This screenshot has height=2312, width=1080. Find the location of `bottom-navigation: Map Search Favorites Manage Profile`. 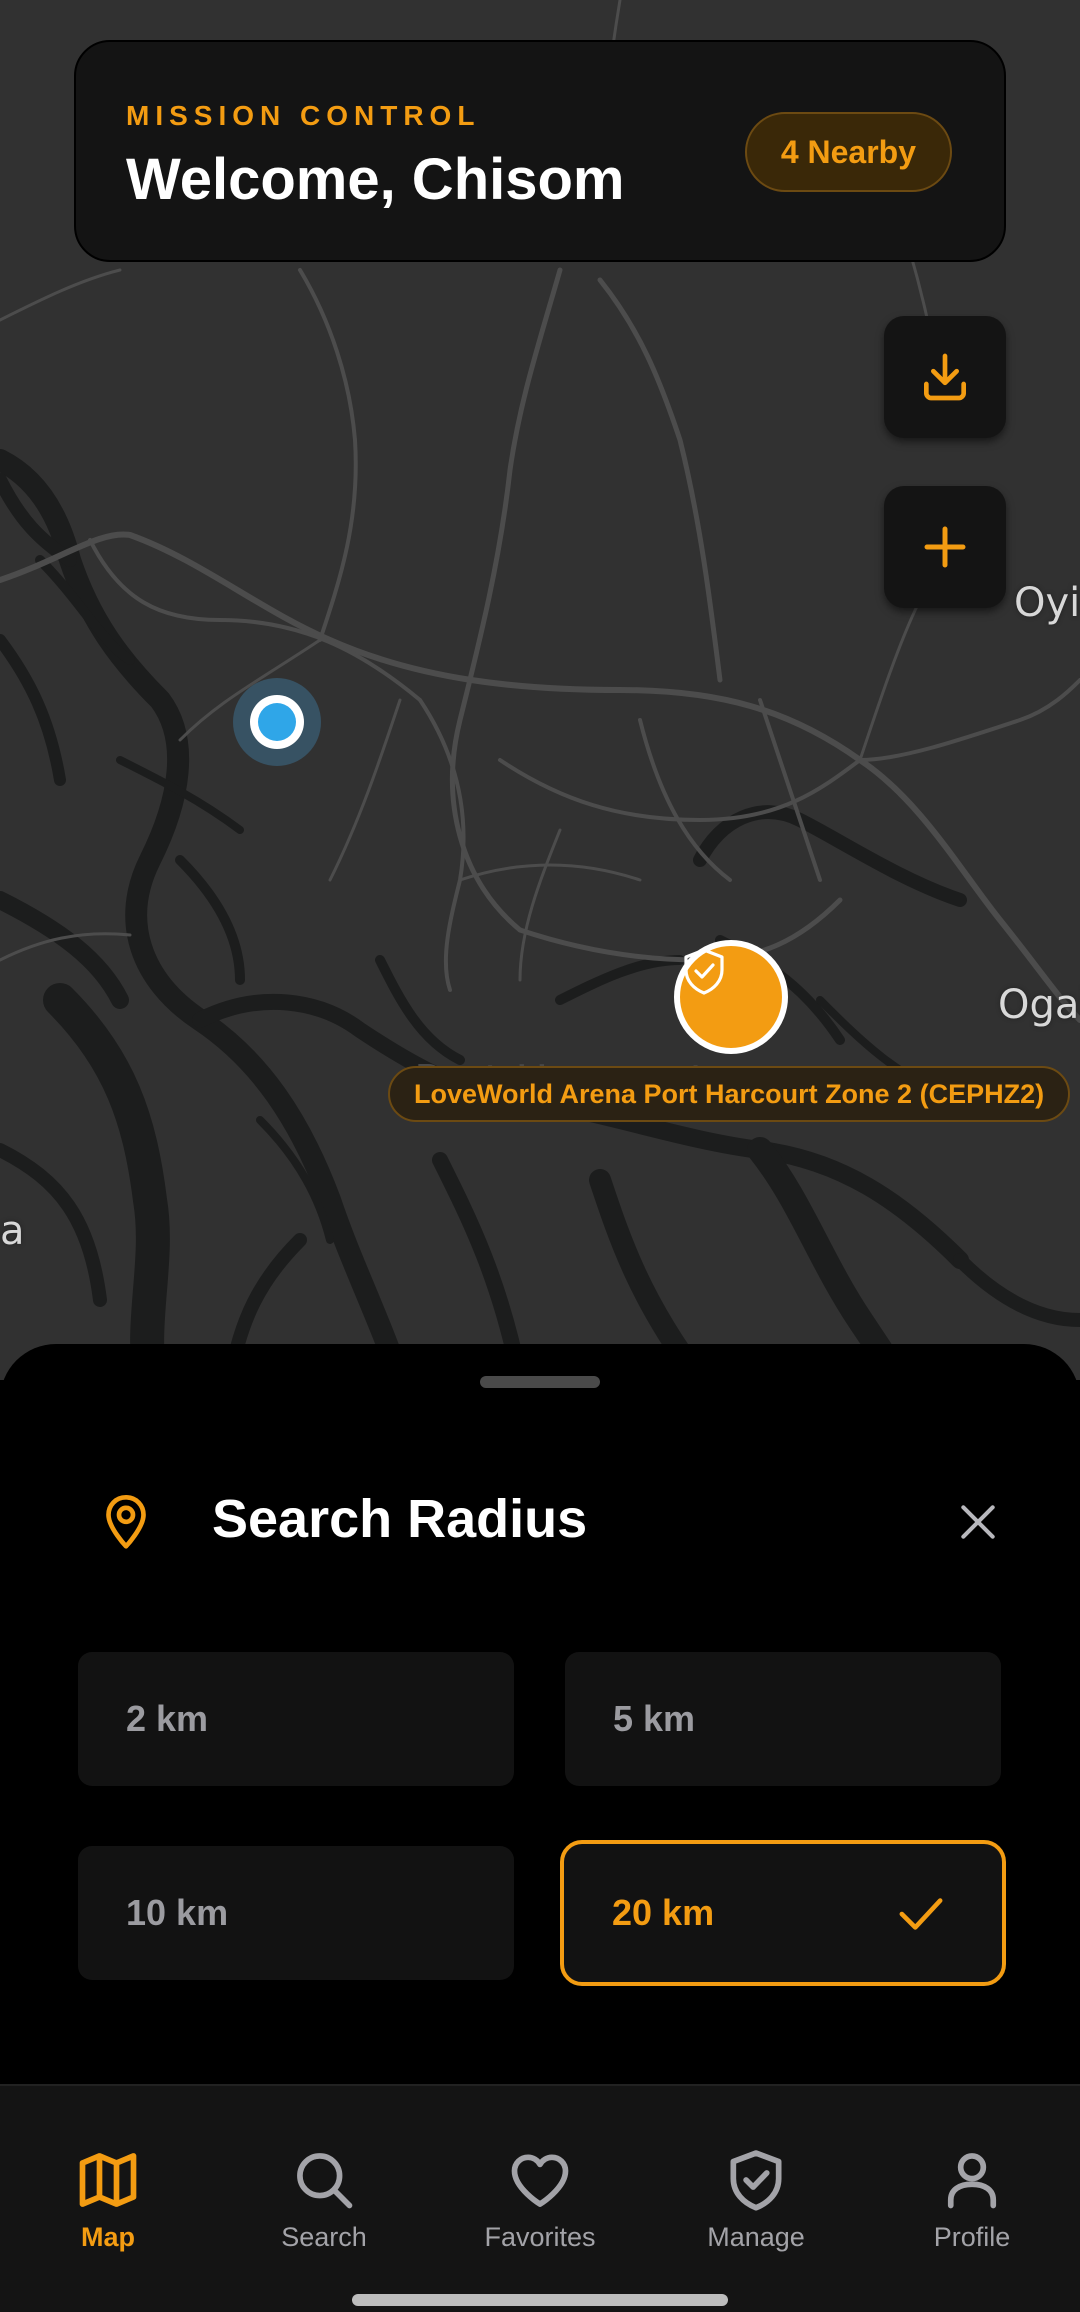

bottom-navigation: Map Search Favorites Manage Profile is located at coordinates (540, 2198).